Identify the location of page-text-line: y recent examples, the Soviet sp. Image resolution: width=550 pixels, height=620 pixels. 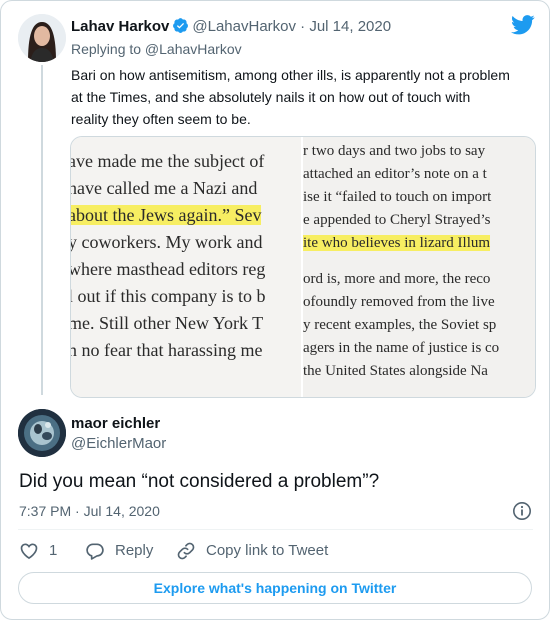
(400, 325).